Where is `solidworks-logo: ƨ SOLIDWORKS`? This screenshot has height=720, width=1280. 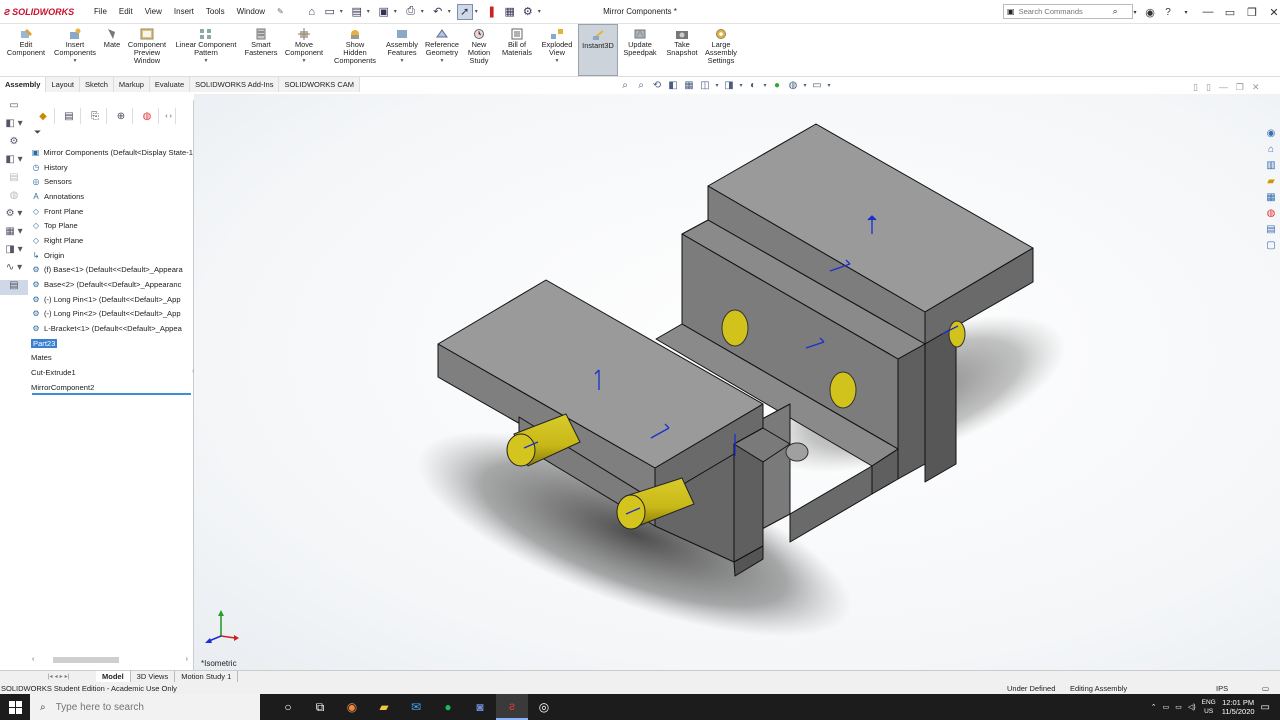 solidworks-logo: ƨ SOLIDWORKS is located at coordinates (44, 12).